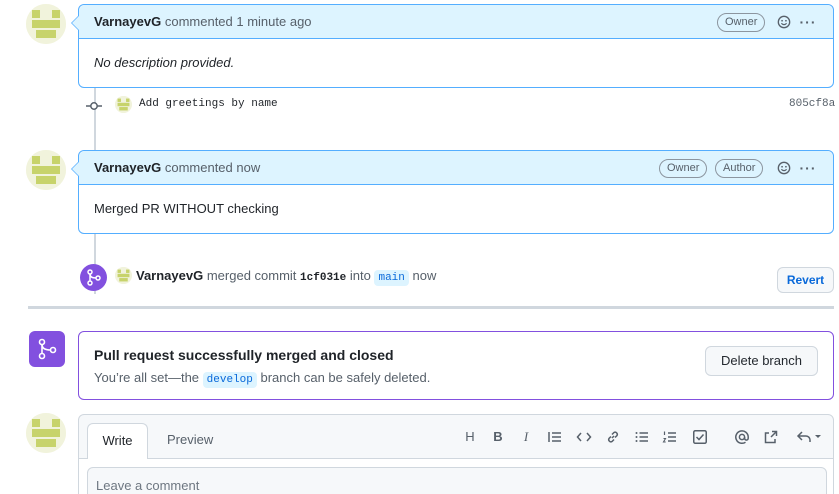 Image resolution: width=839 pixels, height=494 pixels. I want to click on code-icon, so click(584, 437).